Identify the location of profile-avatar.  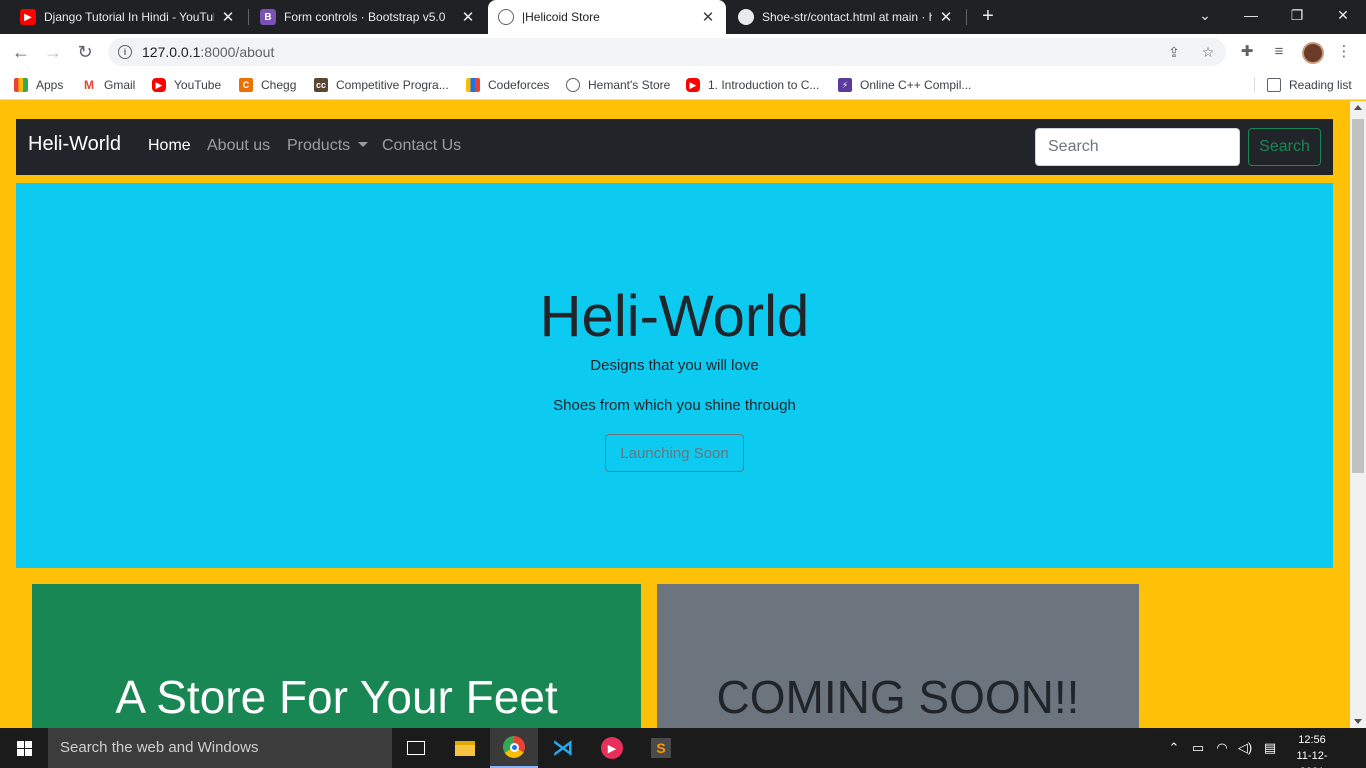
(1313, 53).